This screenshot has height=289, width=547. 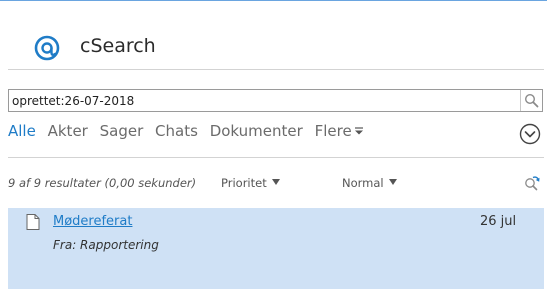 What do you see at coordinates (530, 134) in the screenshot?
I see `chevron-down-circle-icon` at bounding box center [530, 134].